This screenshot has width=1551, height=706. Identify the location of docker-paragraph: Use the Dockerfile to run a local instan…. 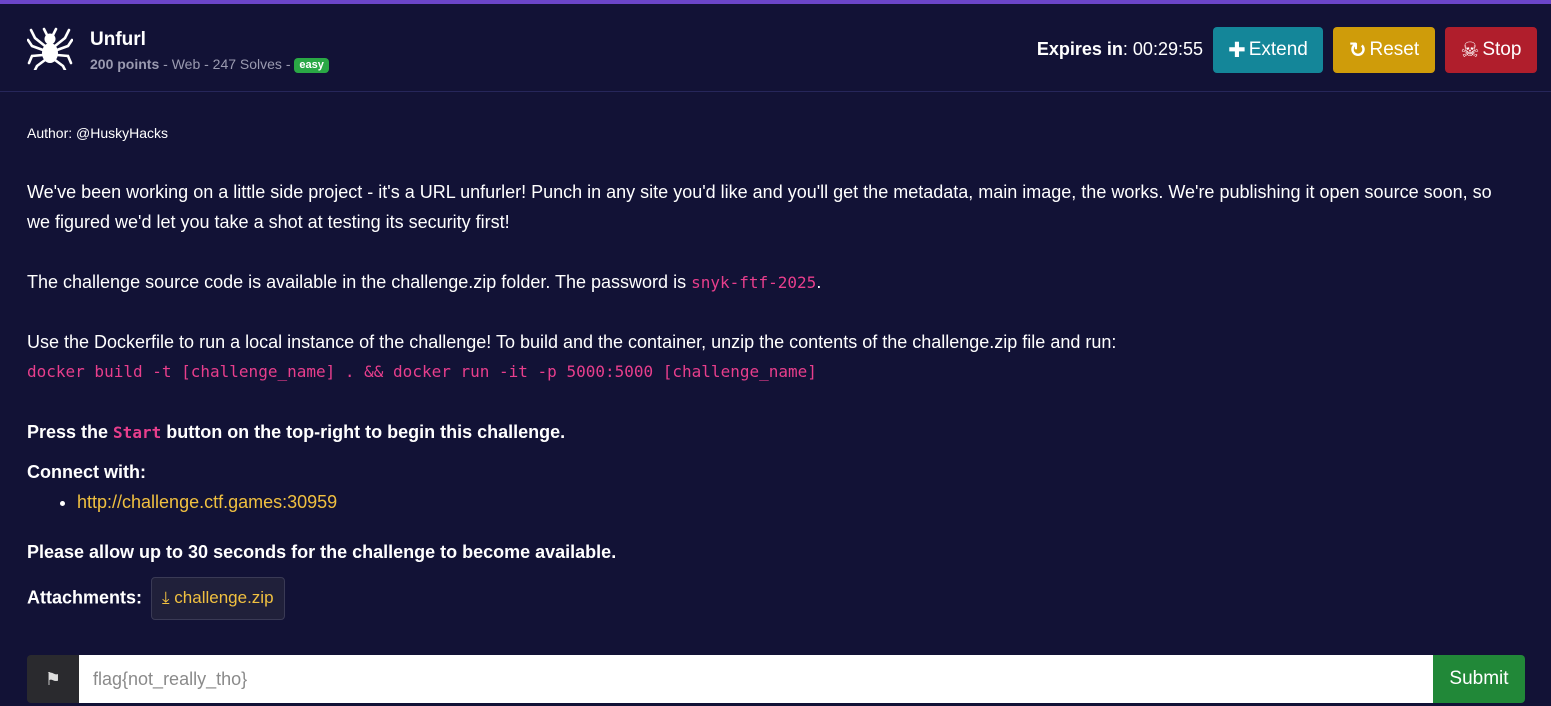
(767, 357).